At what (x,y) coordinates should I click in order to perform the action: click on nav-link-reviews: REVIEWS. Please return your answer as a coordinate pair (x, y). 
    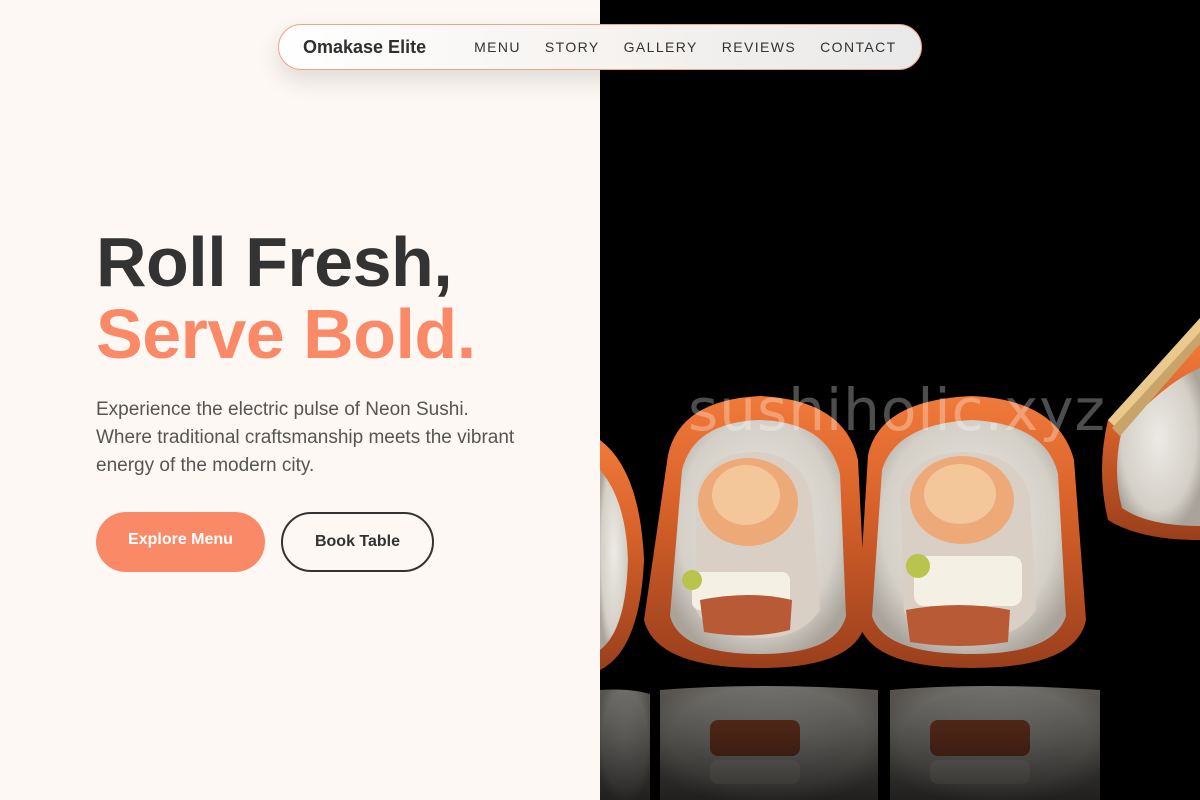
    Looking at the image, I should click on (759, 47).